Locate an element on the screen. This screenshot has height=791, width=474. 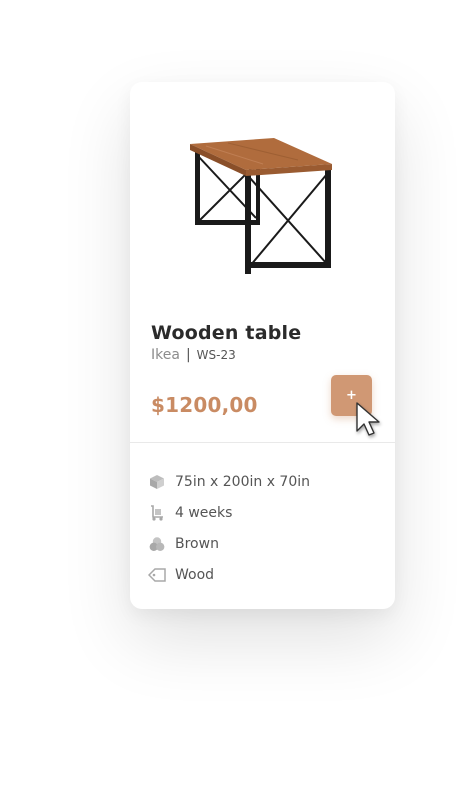
spec-item-delivery: 4 weeks is located at coordinates (229, 512).